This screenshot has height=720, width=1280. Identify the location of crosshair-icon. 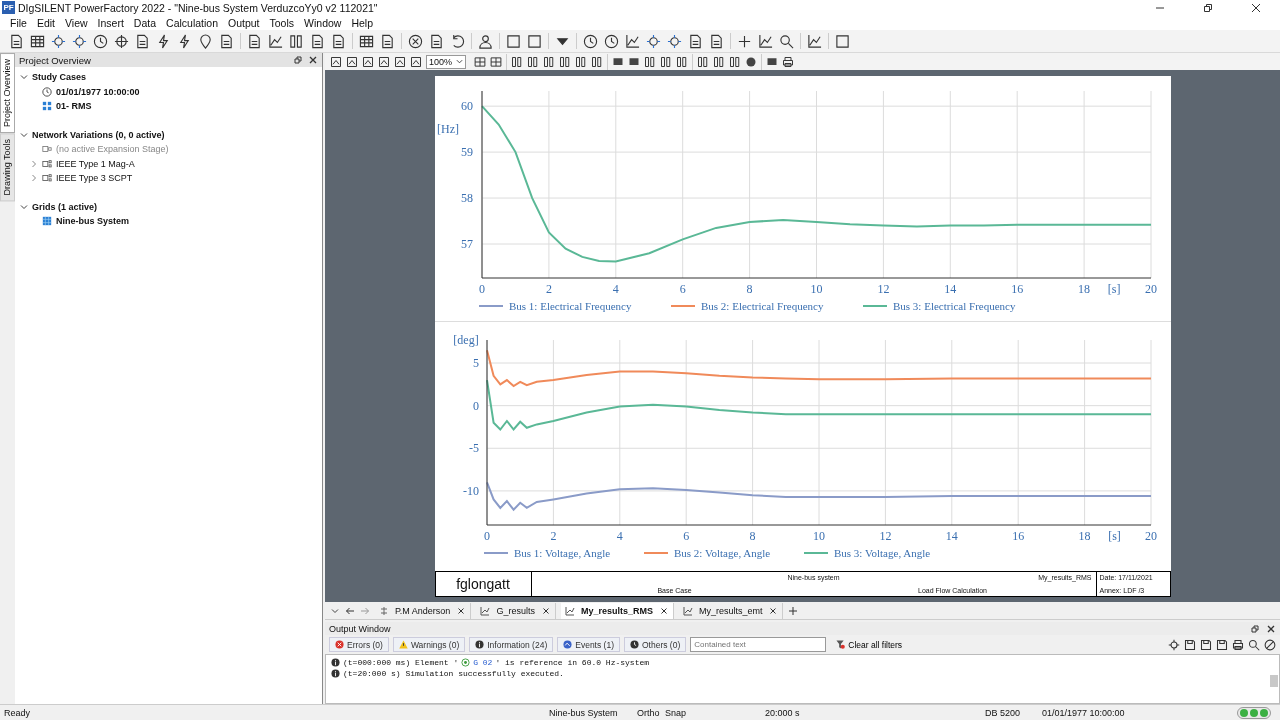
(121, 41).